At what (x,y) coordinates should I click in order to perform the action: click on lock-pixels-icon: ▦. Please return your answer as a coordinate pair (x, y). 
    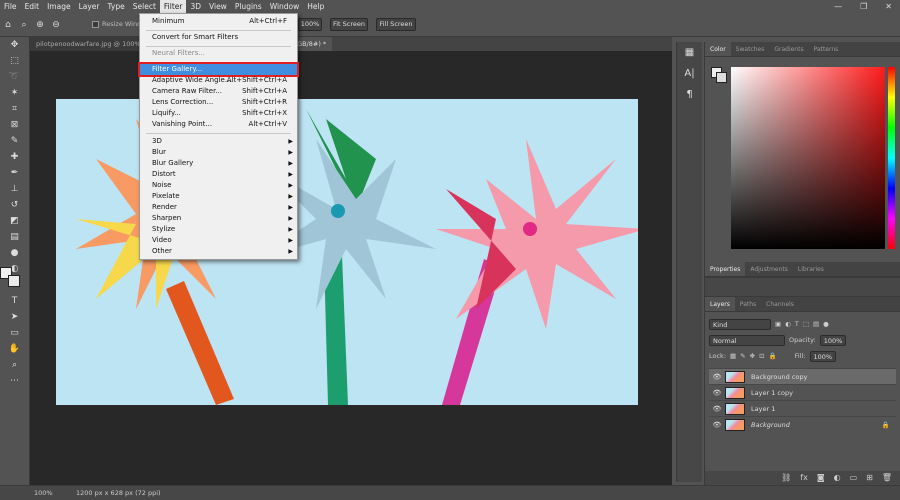
    Looking at the image, I should click on (733, 356).